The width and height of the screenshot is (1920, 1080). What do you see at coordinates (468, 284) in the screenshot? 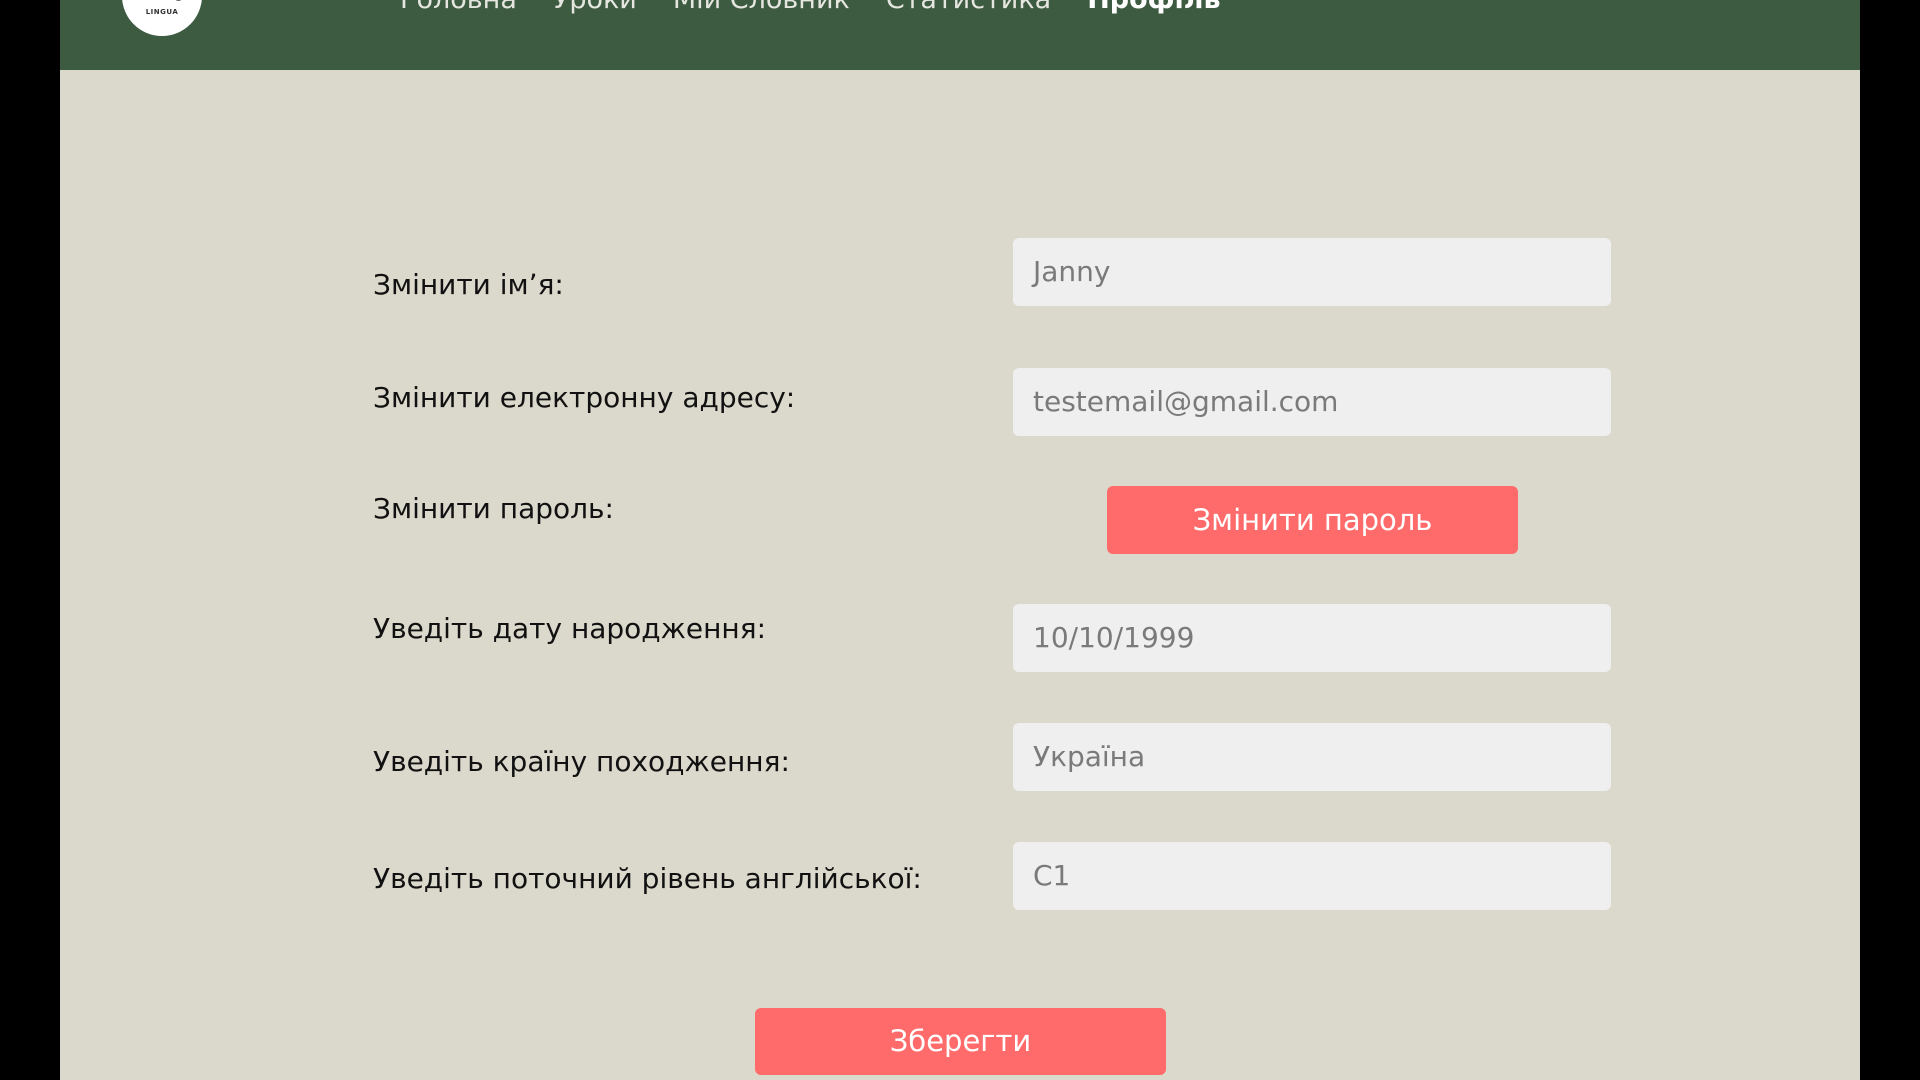
I see `name-label: Змінити імʼя:` at bounding box center [468, 284].